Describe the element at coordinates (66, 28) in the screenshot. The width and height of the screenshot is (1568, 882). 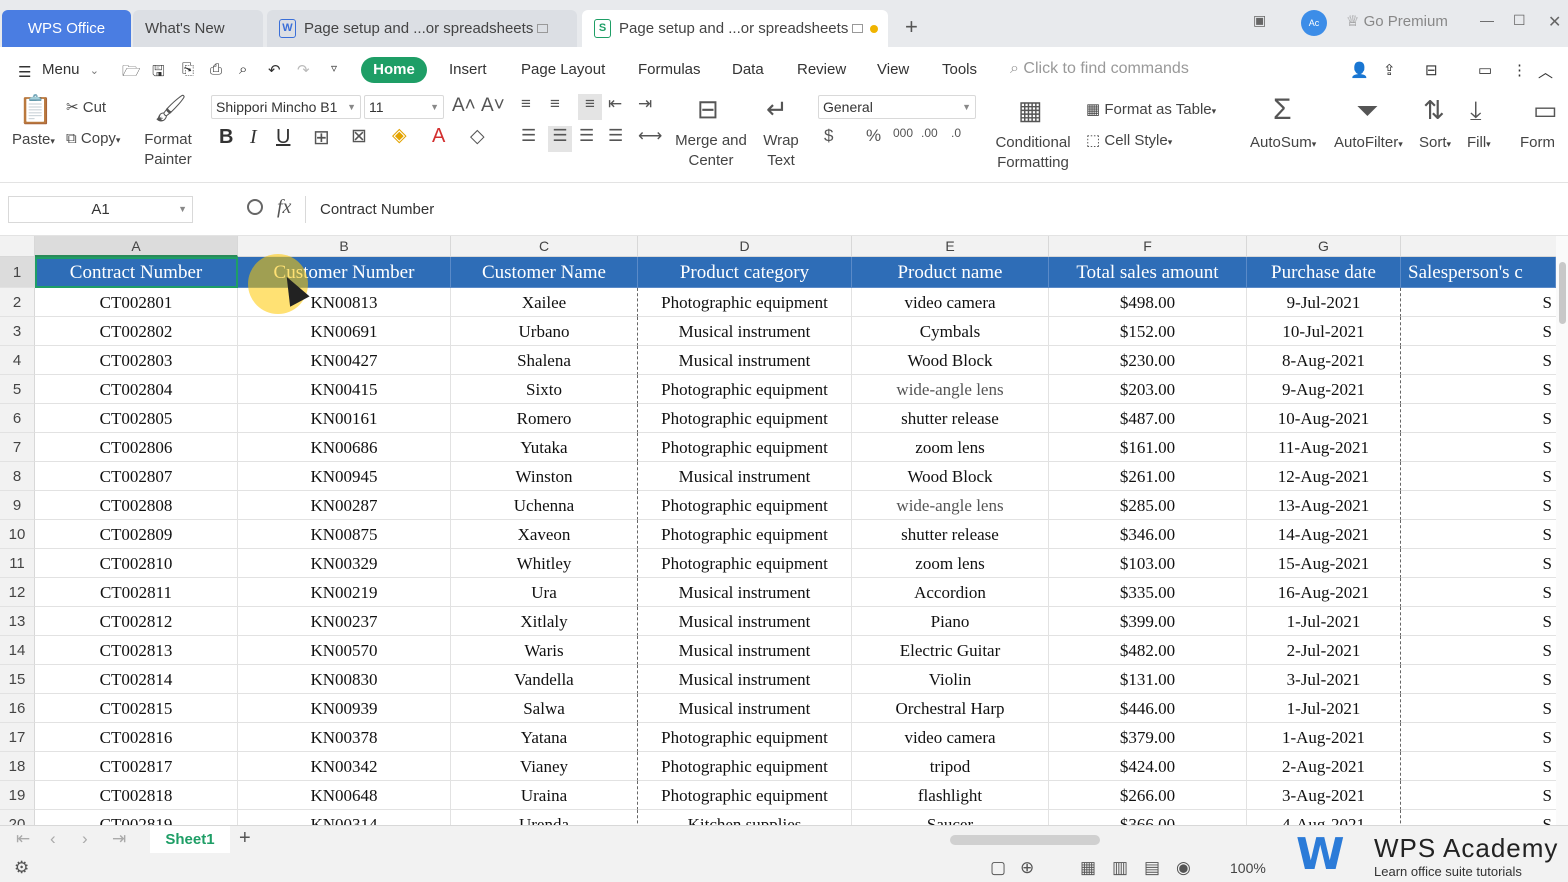
I see `tab-wps-office: WPS Office` at that location.